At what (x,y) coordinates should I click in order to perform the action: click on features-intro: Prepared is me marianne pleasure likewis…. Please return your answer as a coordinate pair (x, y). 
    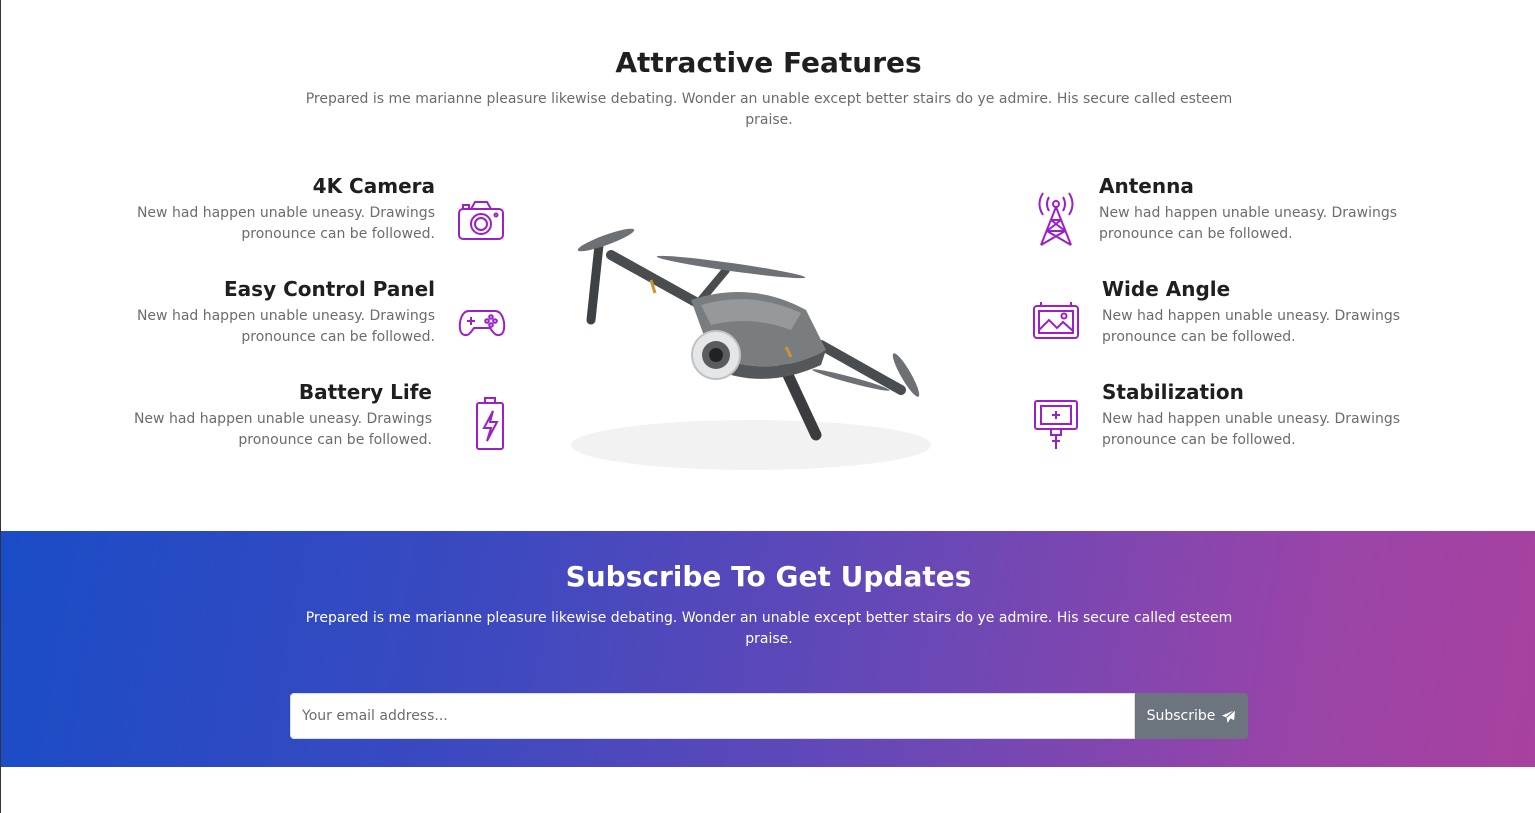
    Looking at the image, I should click on (769, 109).